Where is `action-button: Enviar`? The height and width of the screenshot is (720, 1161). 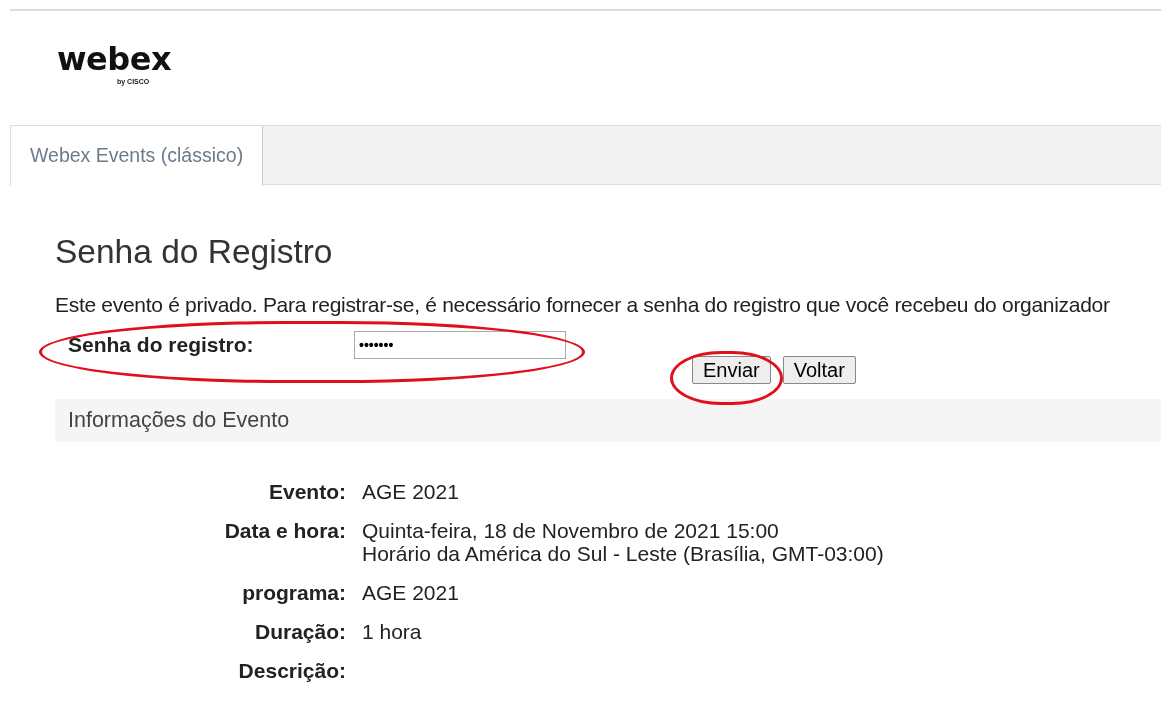
action-button: Enviar is located at coordinates (731, 370).